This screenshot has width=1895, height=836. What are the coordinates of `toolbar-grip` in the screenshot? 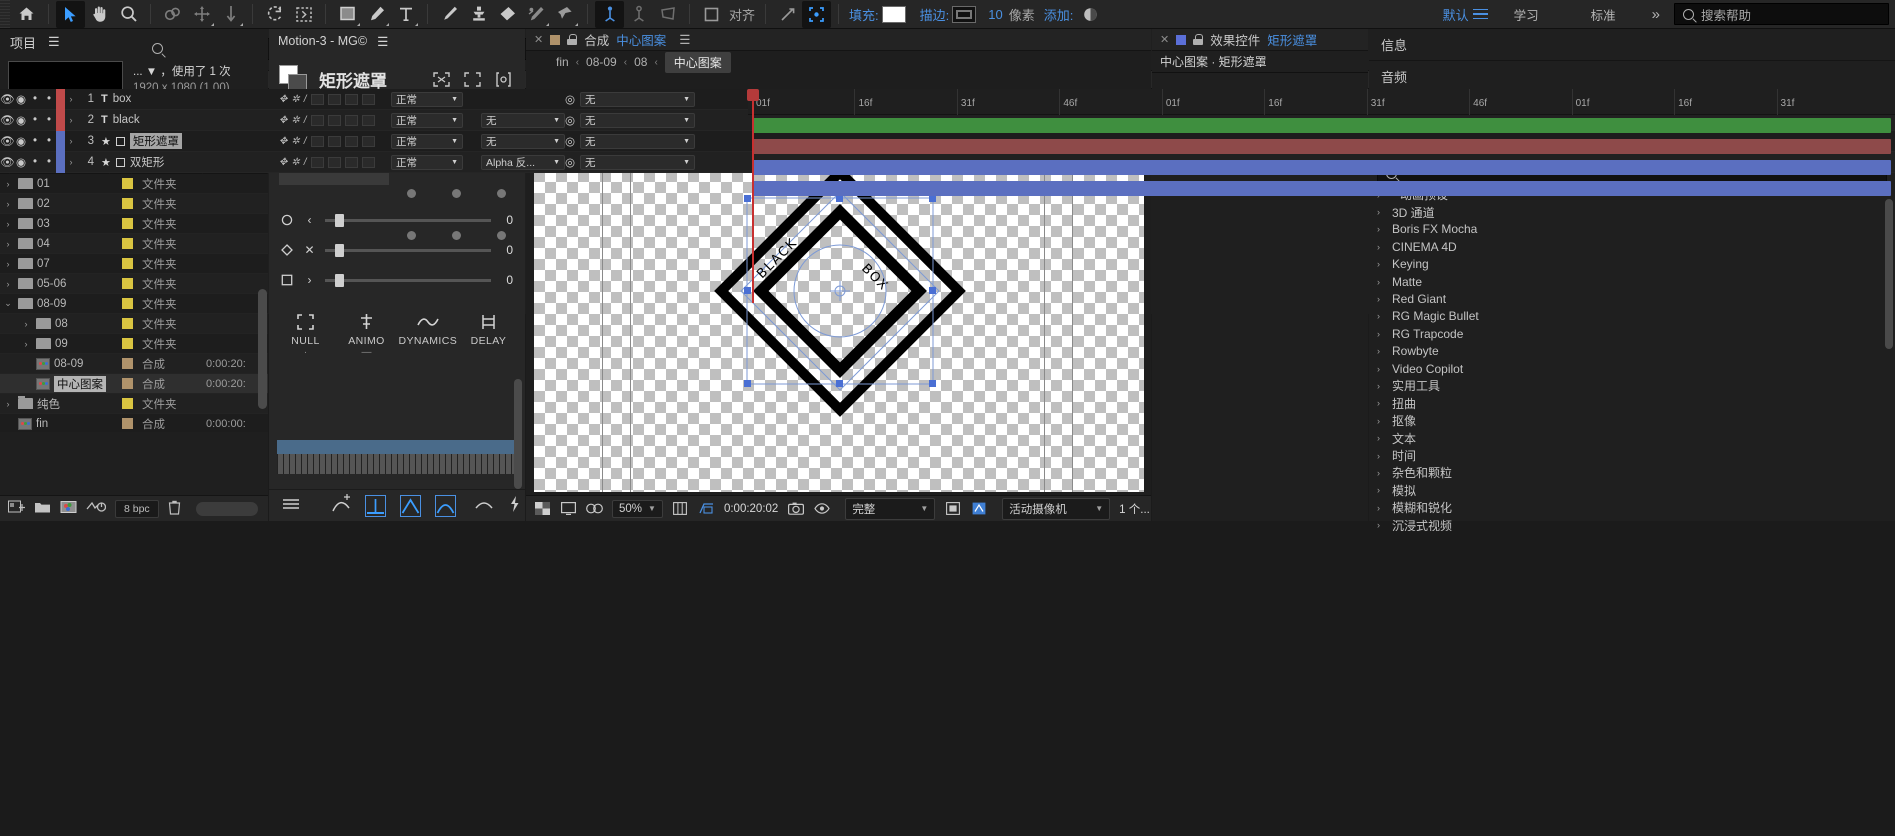 It's located at (5, 14).